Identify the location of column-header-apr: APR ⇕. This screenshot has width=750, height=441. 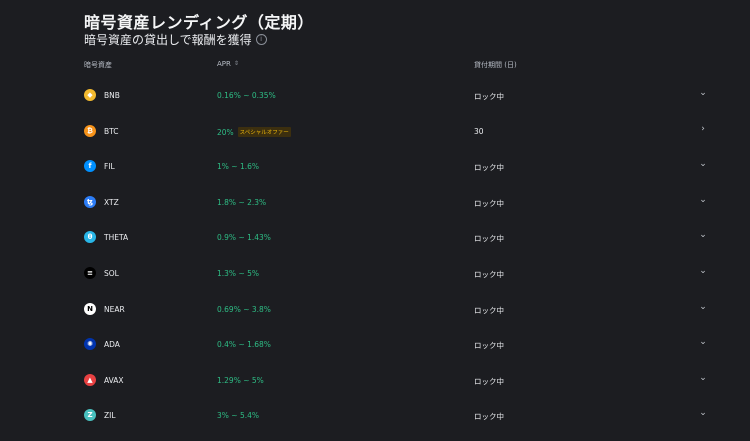
(228, 64).